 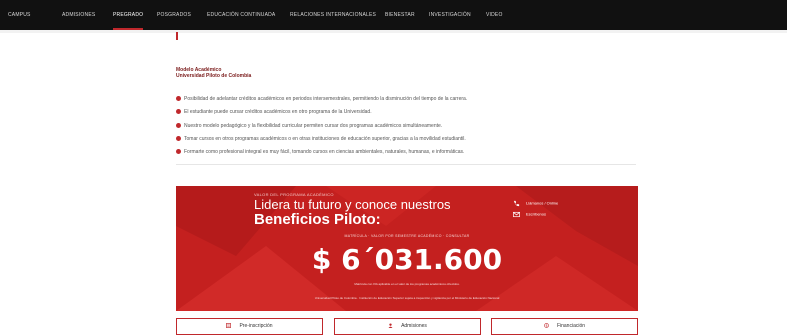 I want to click on nav-item-bienestar: BIENESTAR, so click(x=400, y=15).